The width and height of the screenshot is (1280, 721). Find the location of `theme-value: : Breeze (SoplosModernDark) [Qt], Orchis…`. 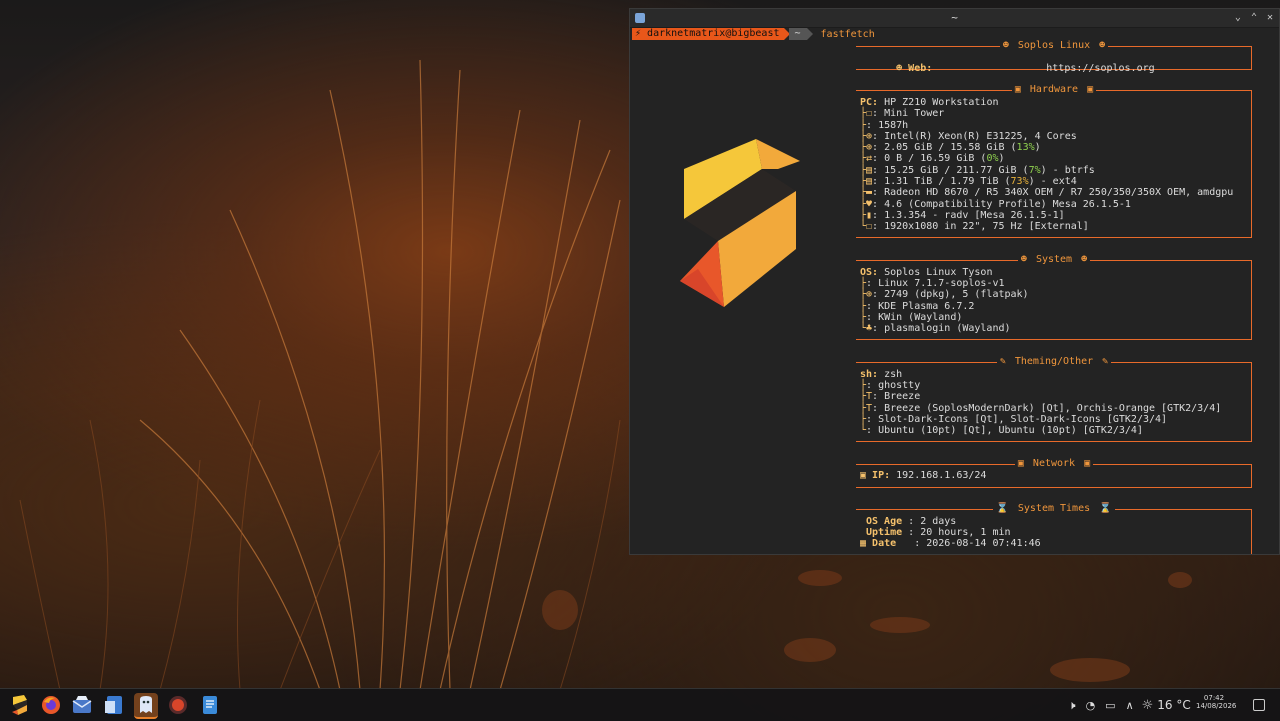

theme-value: : Breeze (SoplosModernDark) [Qt], Orchis… is located at coordinates (1047, 408).